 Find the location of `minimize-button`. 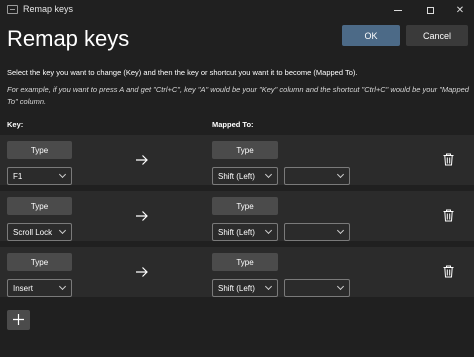

minimize-button is located at coordinates (398, 10).